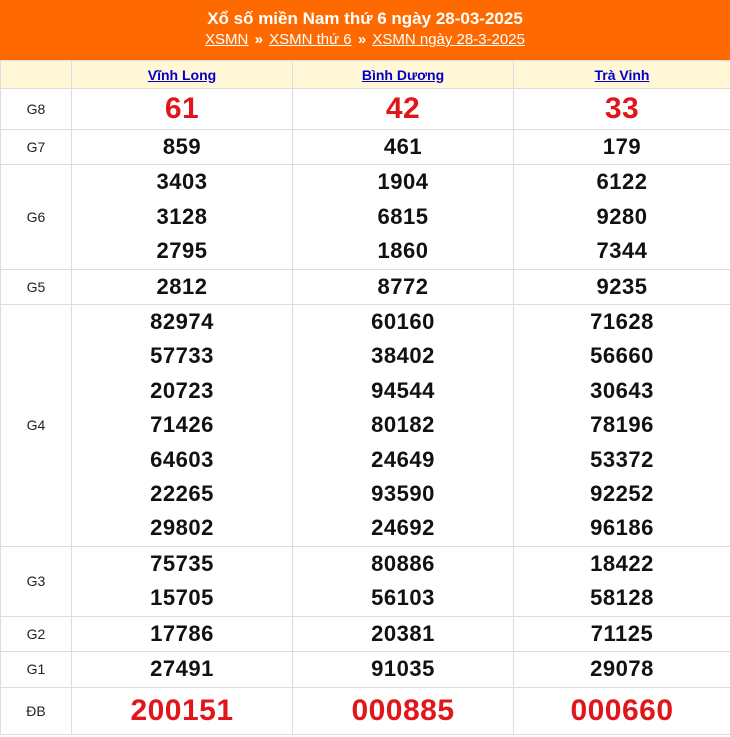 The image size is (730, 737). Describe the element at coordinates (182, 390) in the screenshot. I see `result-number: 20723` at that location.